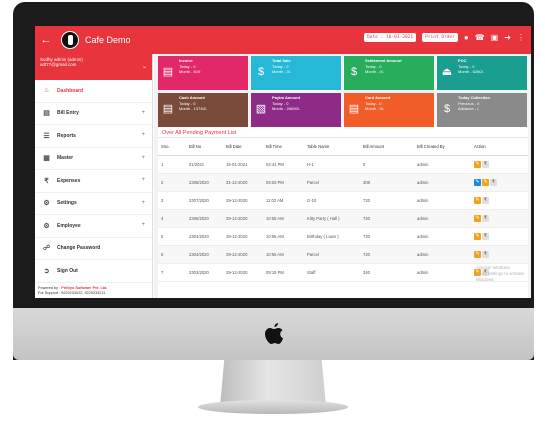 The image size is (545, 444). Describe the element at coordinates (204, 182) in the screenshot. I see `table-cell: 2308/2020` at that location.